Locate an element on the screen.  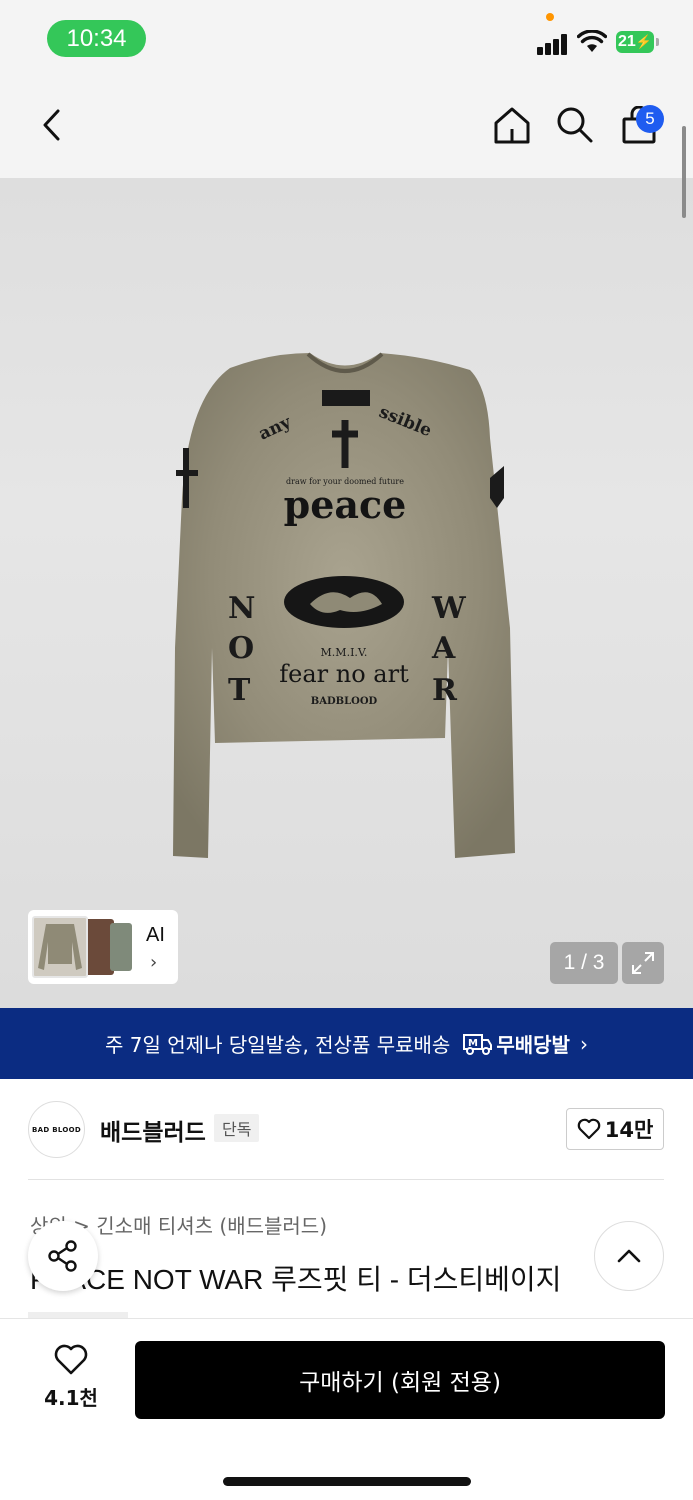
chevron-up-icon is located at coordinates (629, 1256).